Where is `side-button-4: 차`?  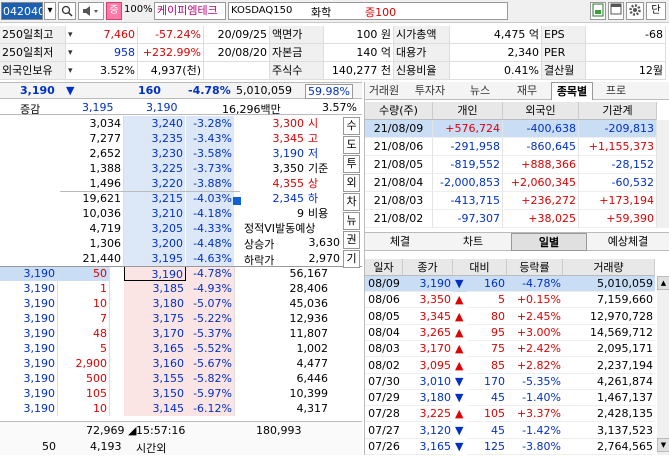
side-button-4: 차 is located at coordinates (351, 202).